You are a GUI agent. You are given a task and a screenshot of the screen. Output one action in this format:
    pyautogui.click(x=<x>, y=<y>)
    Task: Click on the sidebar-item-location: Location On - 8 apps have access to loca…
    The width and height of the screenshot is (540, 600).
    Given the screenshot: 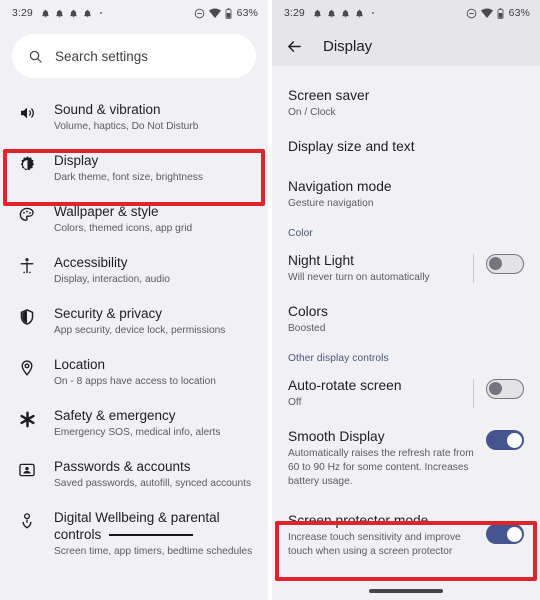 What is the action you would take?
    pyautogui.click(x=134, y=372)
    